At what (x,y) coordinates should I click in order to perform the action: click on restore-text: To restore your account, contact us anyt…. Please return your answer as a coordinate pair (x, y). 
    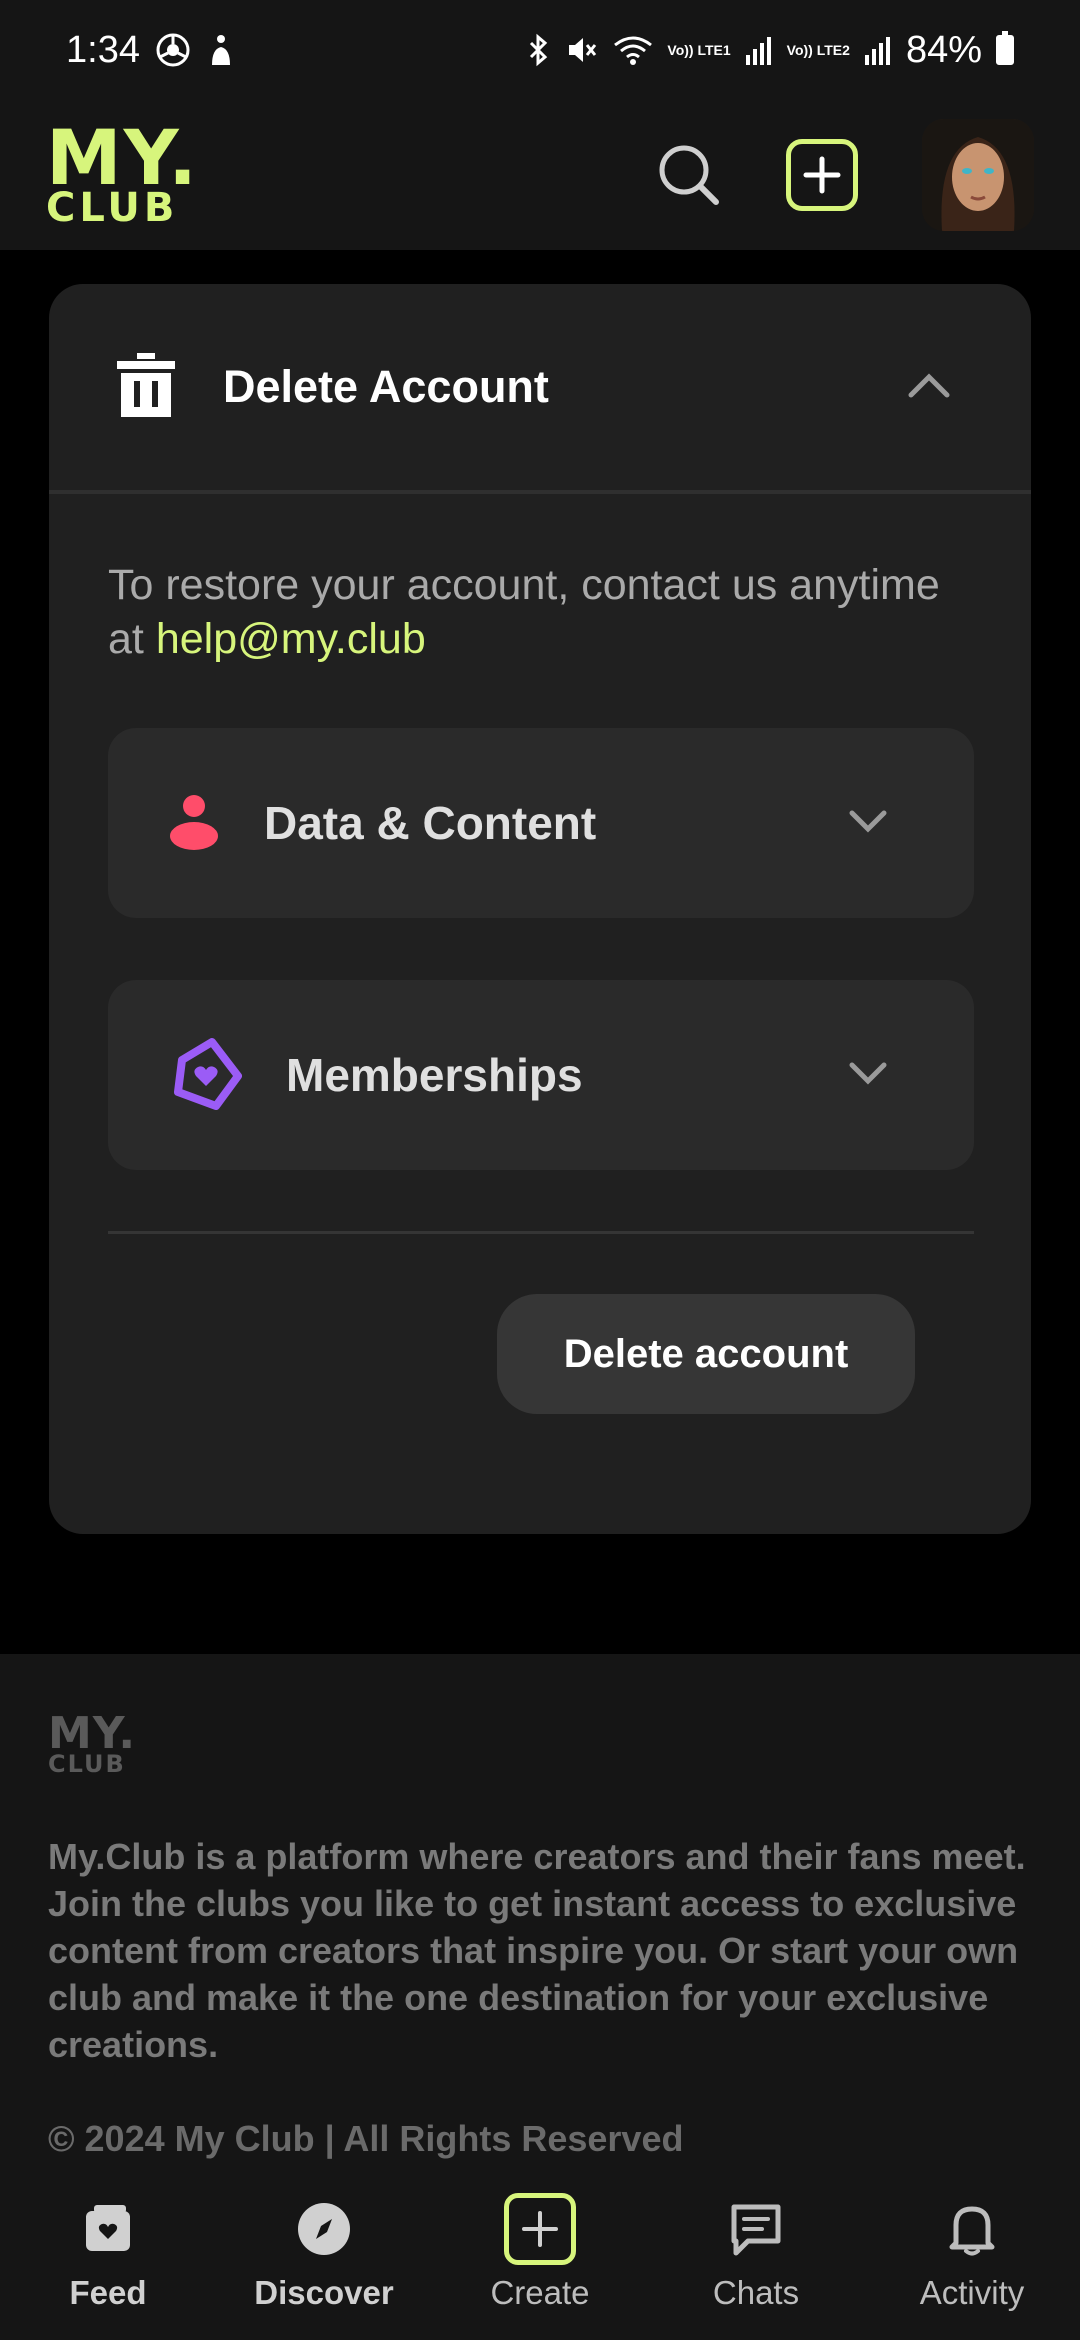
    Looking at the image, I should click on (543, 612).